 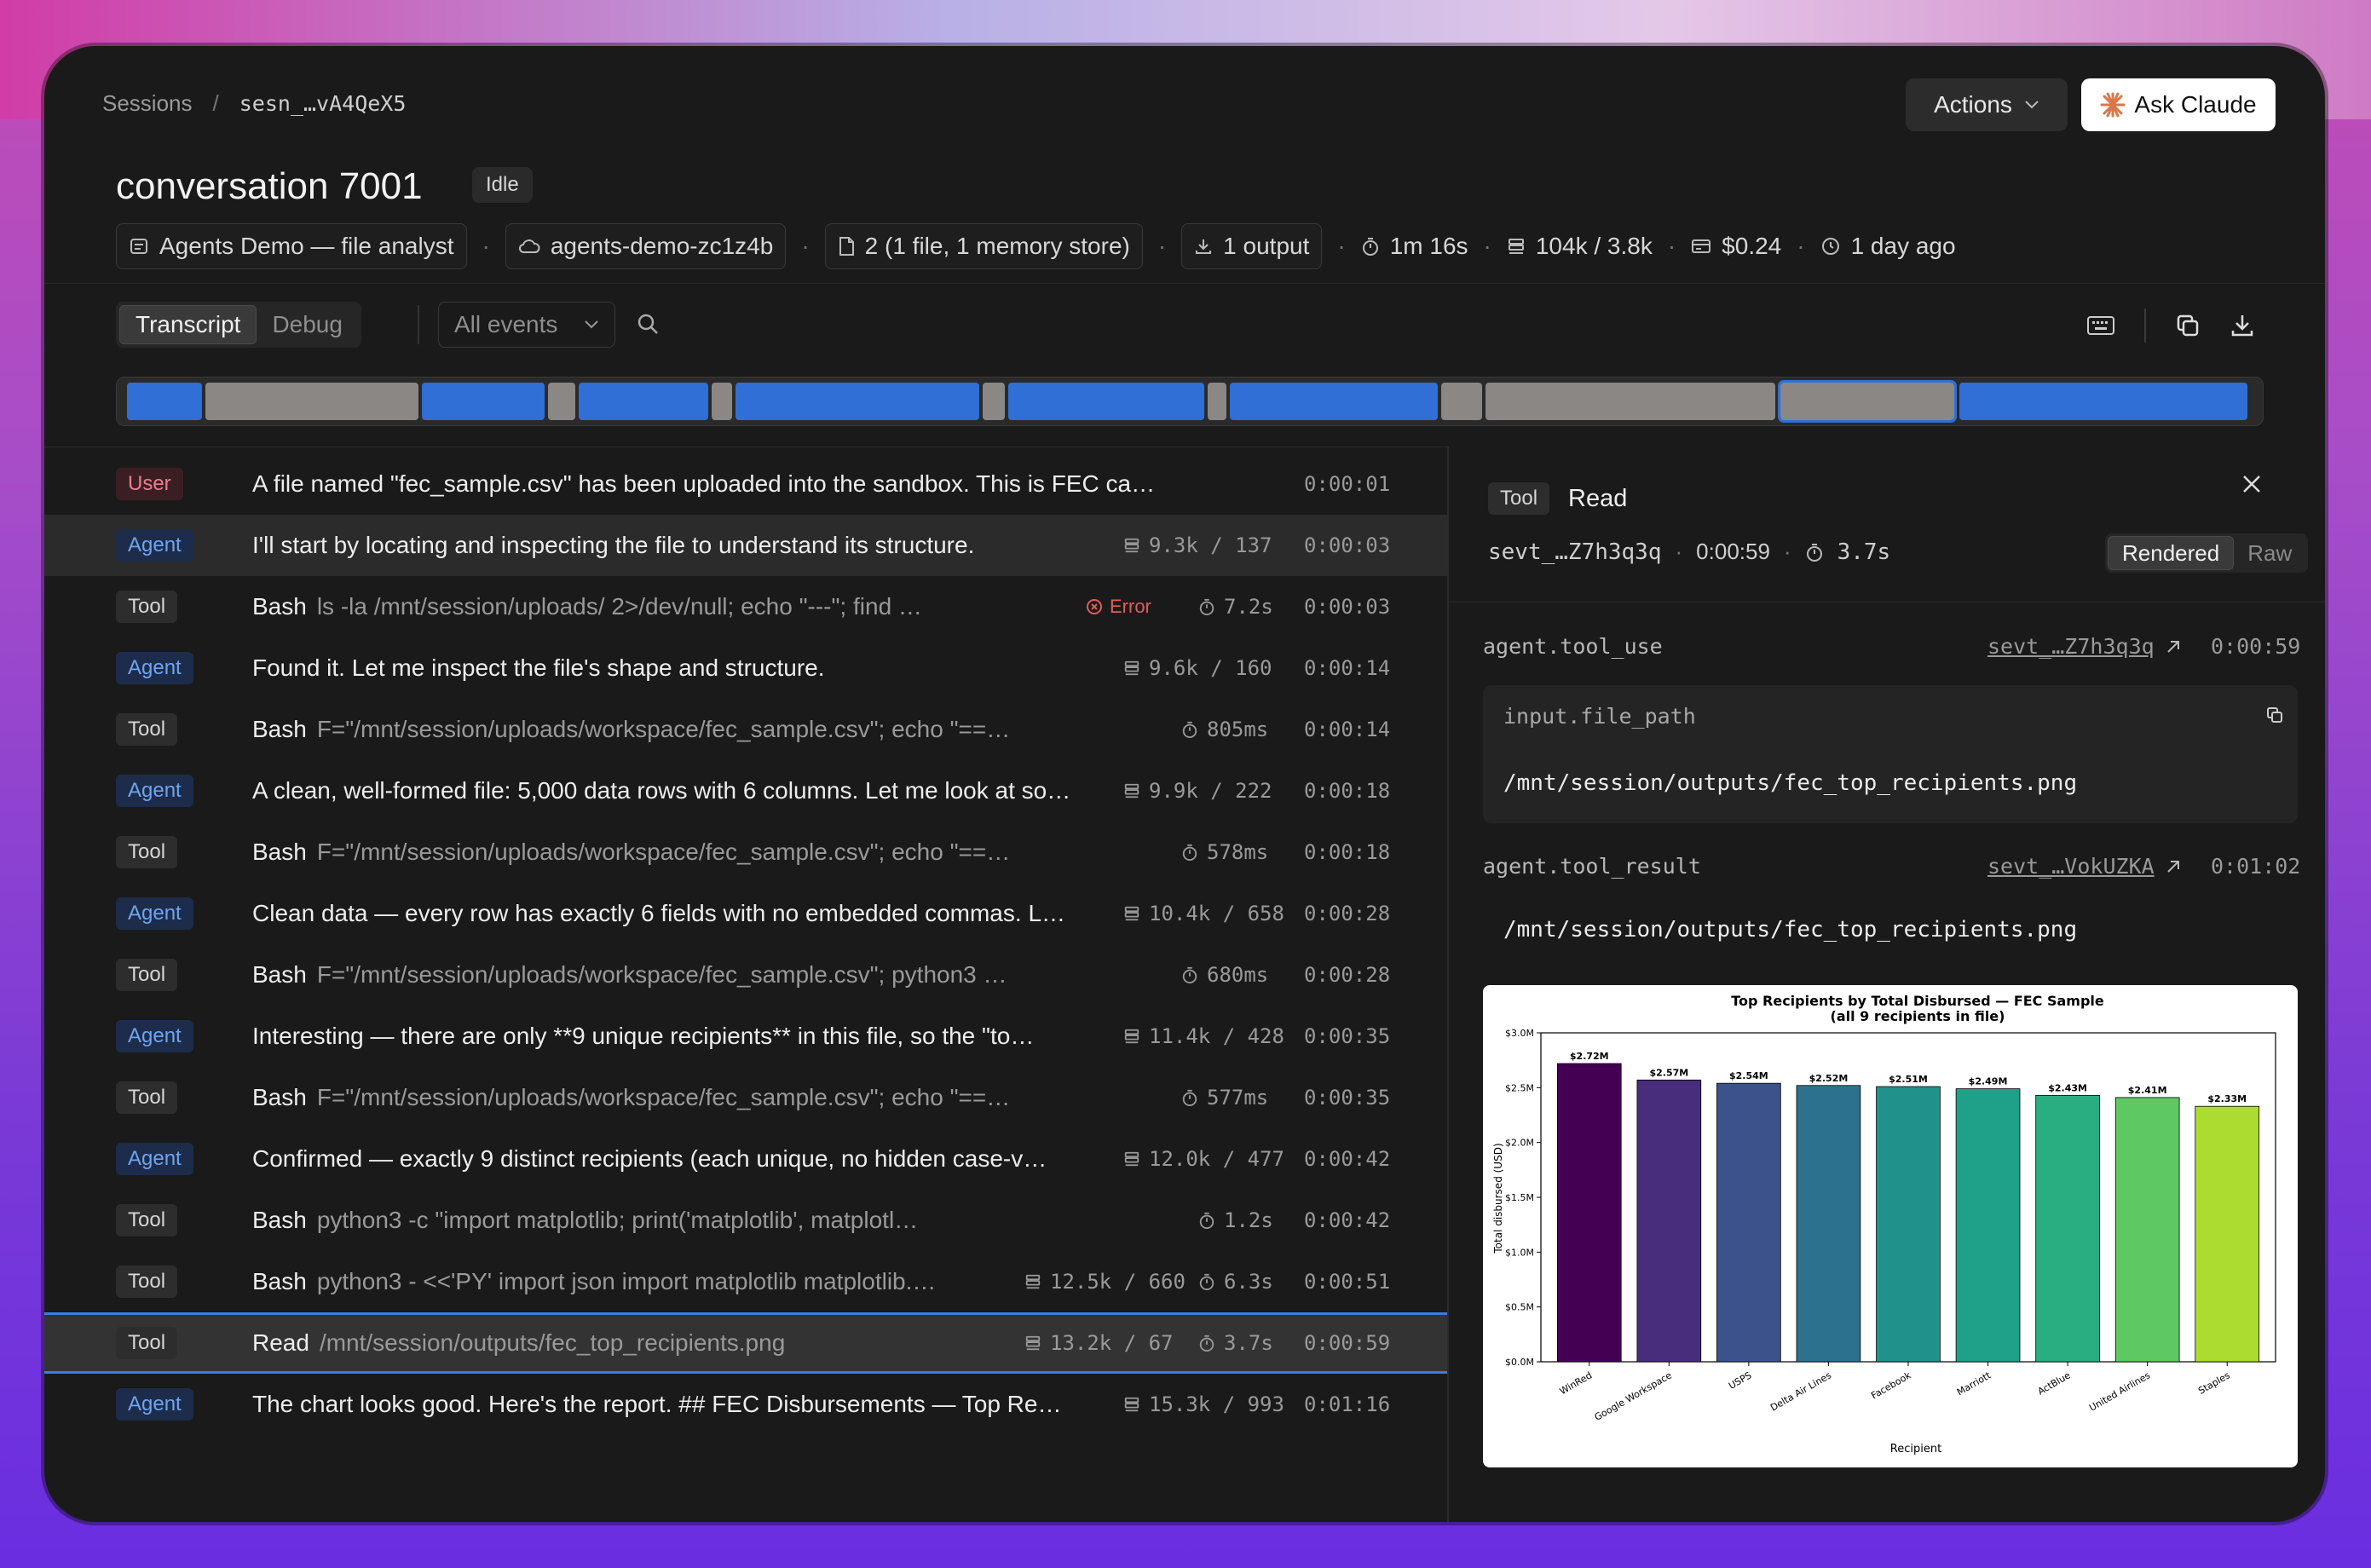 What do you see at coordinates (147, 975) in the screenshot?
I see `event-role-badge: Tool` at bounding box center [147, 975].